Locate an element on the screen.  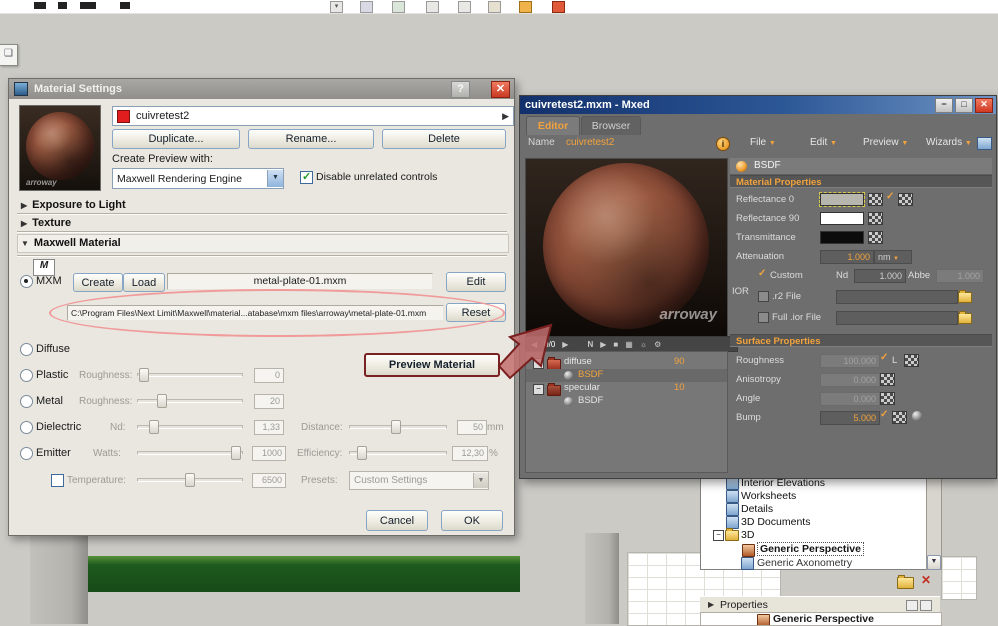
window-tool-icon: ▾ is located at coordinates (336, 7).